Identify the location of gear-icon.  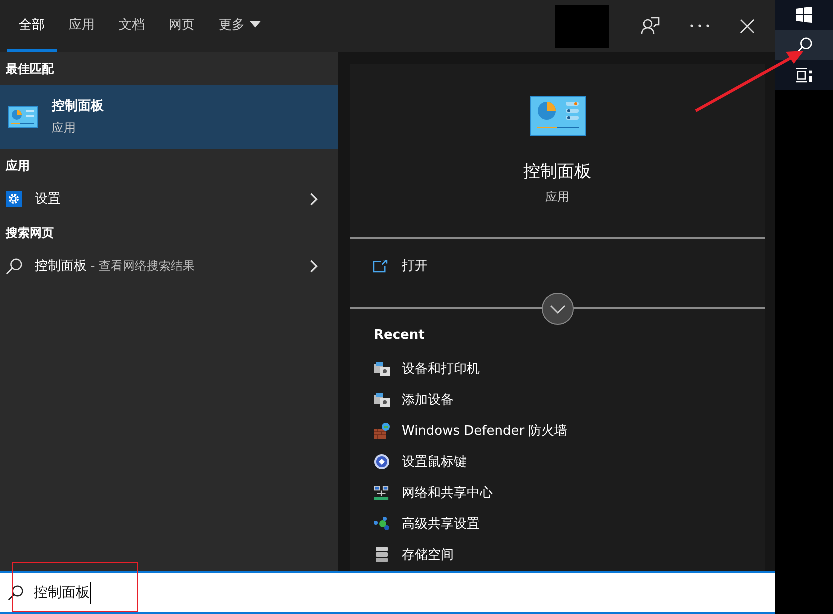
(14, 199).